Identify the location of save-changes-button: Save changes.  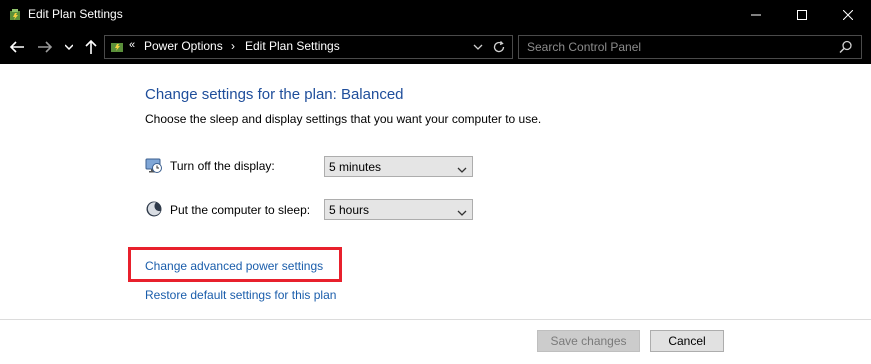
(588, 341).